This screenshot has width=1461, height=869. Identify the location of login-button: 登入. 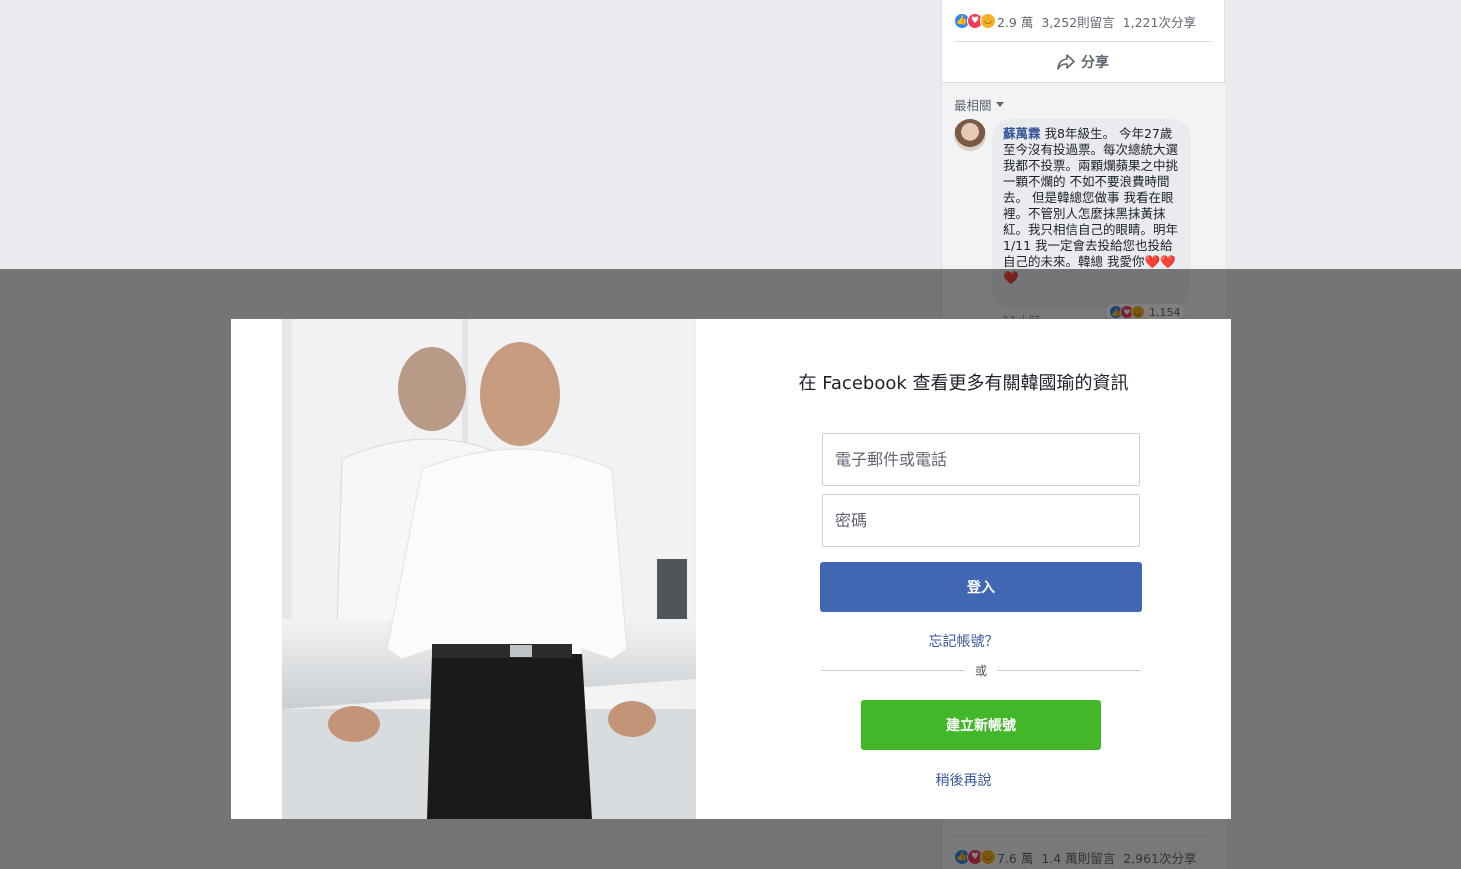
(981, 587).